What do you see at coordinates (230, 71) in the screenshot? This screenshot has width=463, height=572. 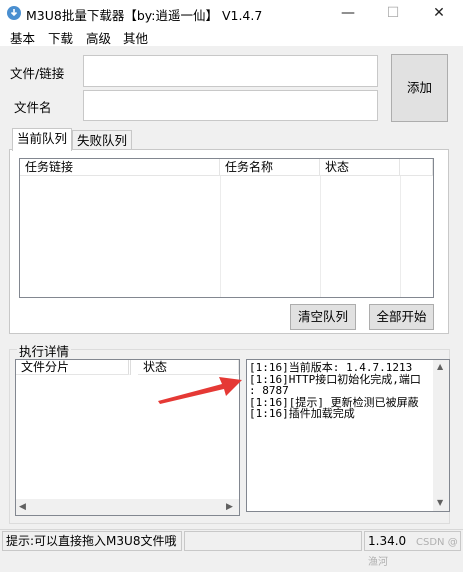 I see `file-link-input` at bounding box center [230, 71].